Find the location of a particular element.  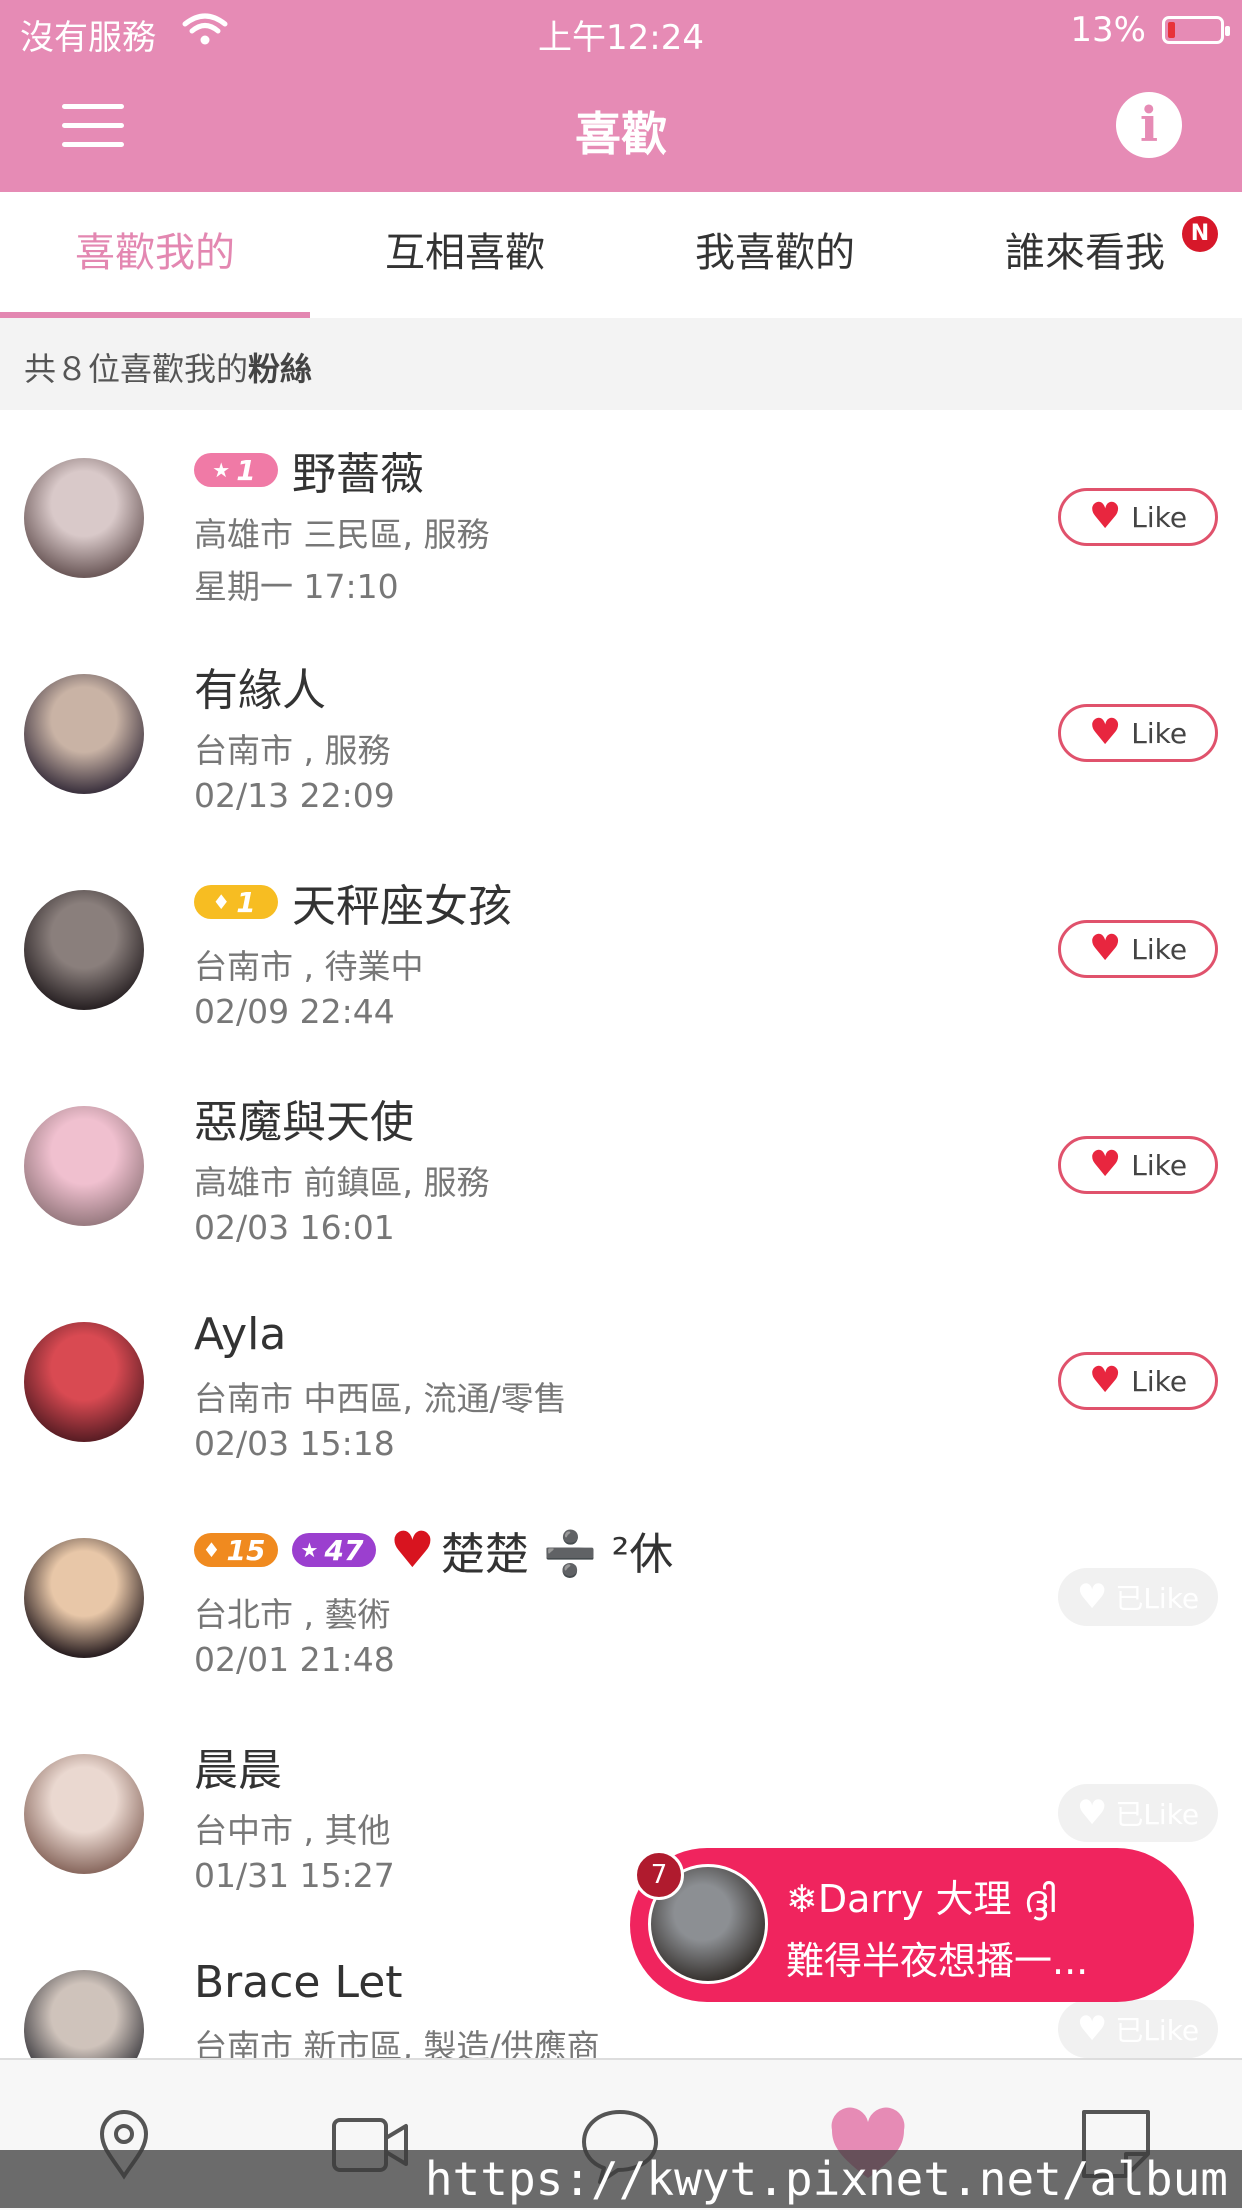

name-line: 有緣人 is located at coordinates (260, 687).